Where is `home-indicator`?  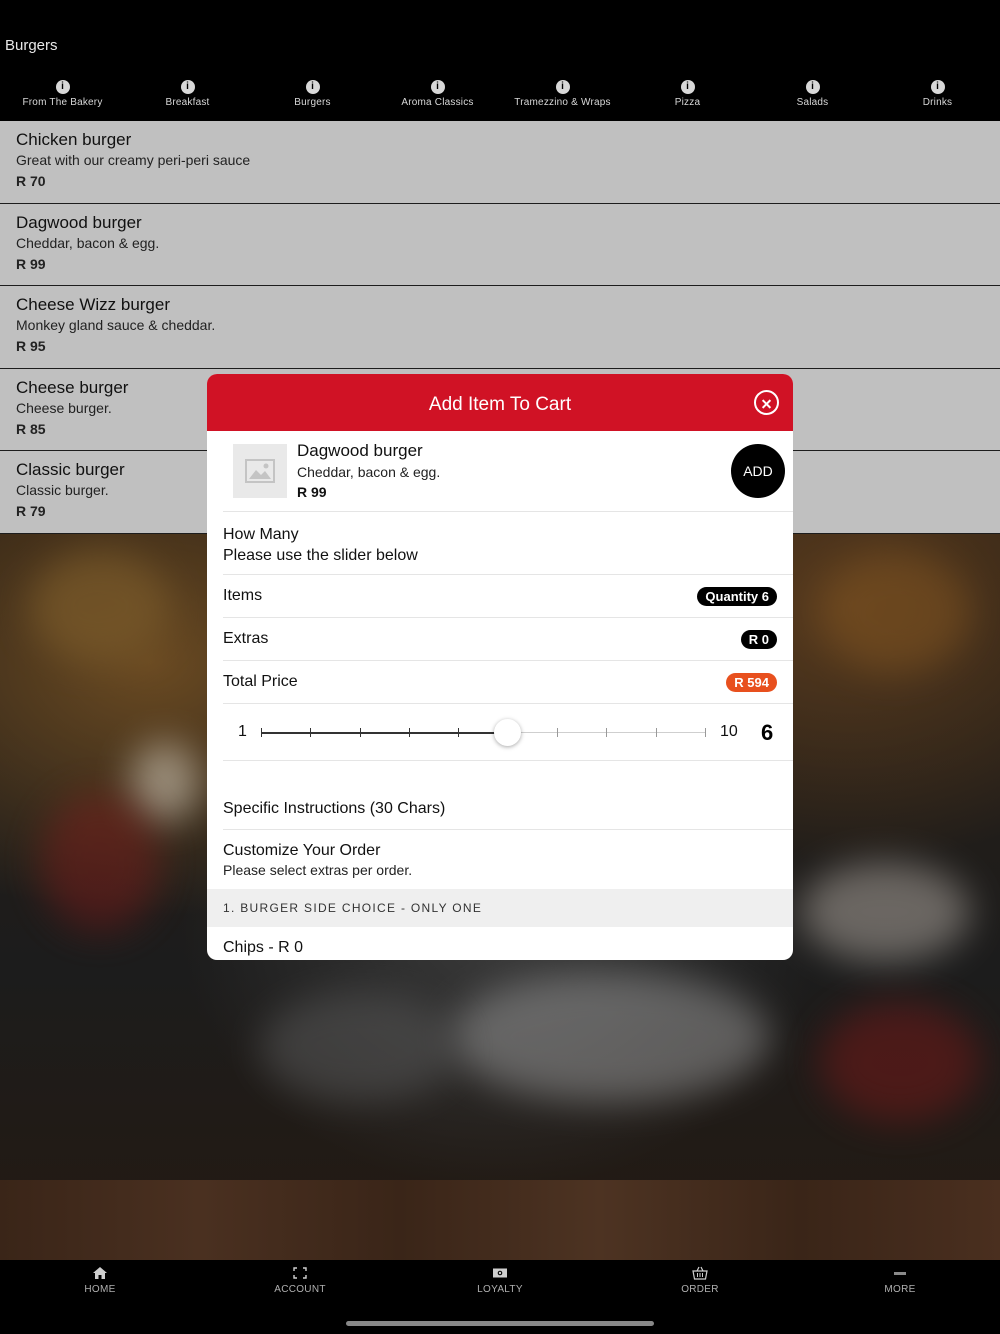 home-indicator is located at coordinates (500, 1323).